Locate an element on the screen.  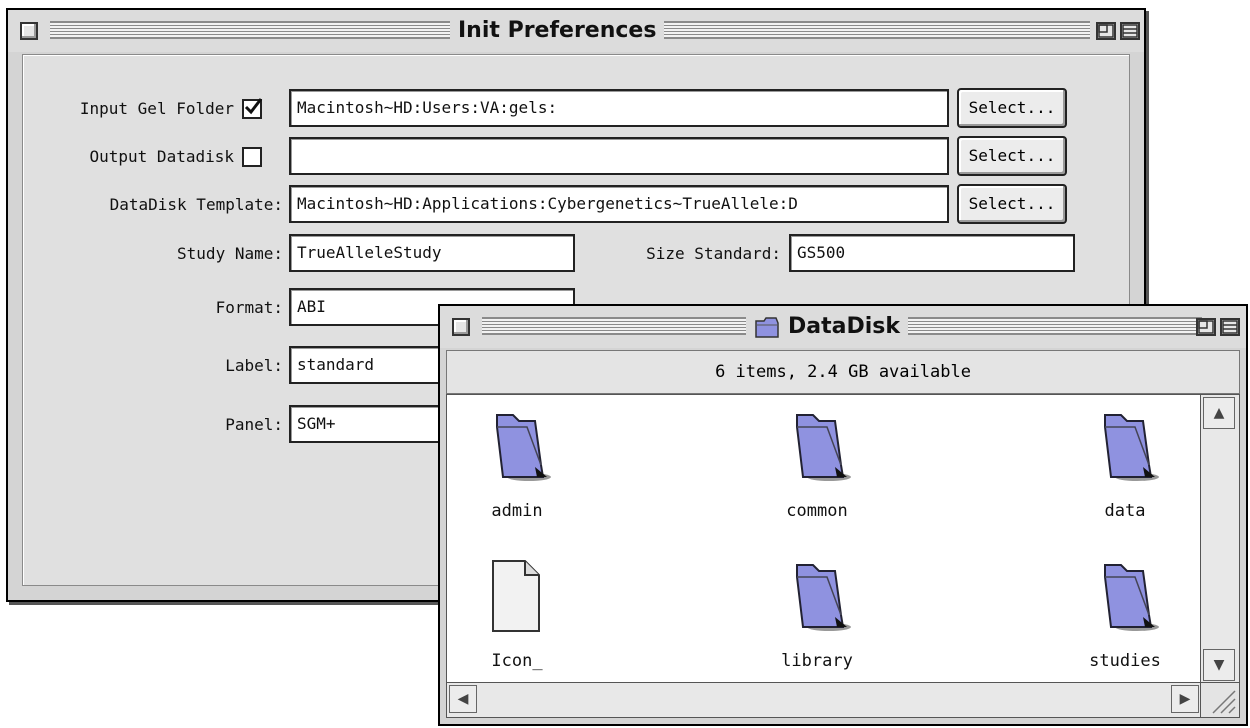
grip-lines is located at coordinates (1224, 702).